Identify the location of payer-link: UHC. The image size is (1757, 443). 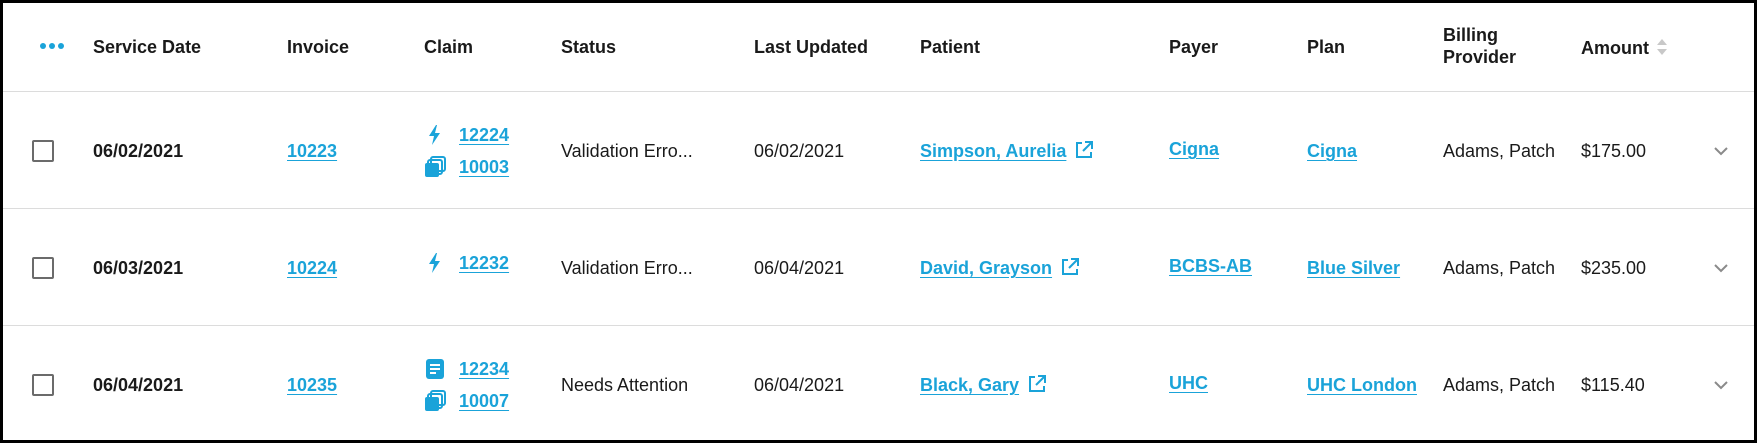
(1188, 383).